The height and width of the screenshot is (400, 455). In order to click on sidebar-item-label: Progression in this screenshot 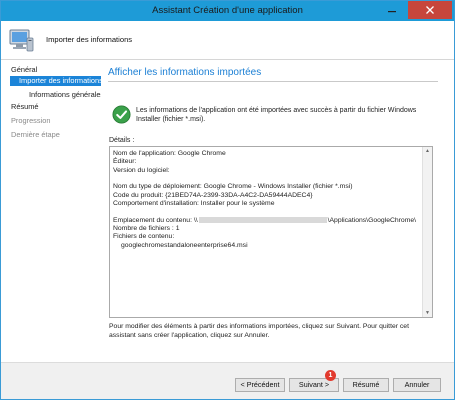, I will do `click(31, 120)`.